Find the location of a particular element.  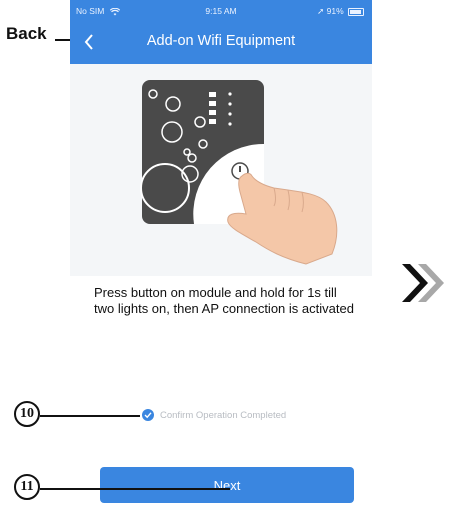

next-step-arrow is located at coordinates (422, 285).